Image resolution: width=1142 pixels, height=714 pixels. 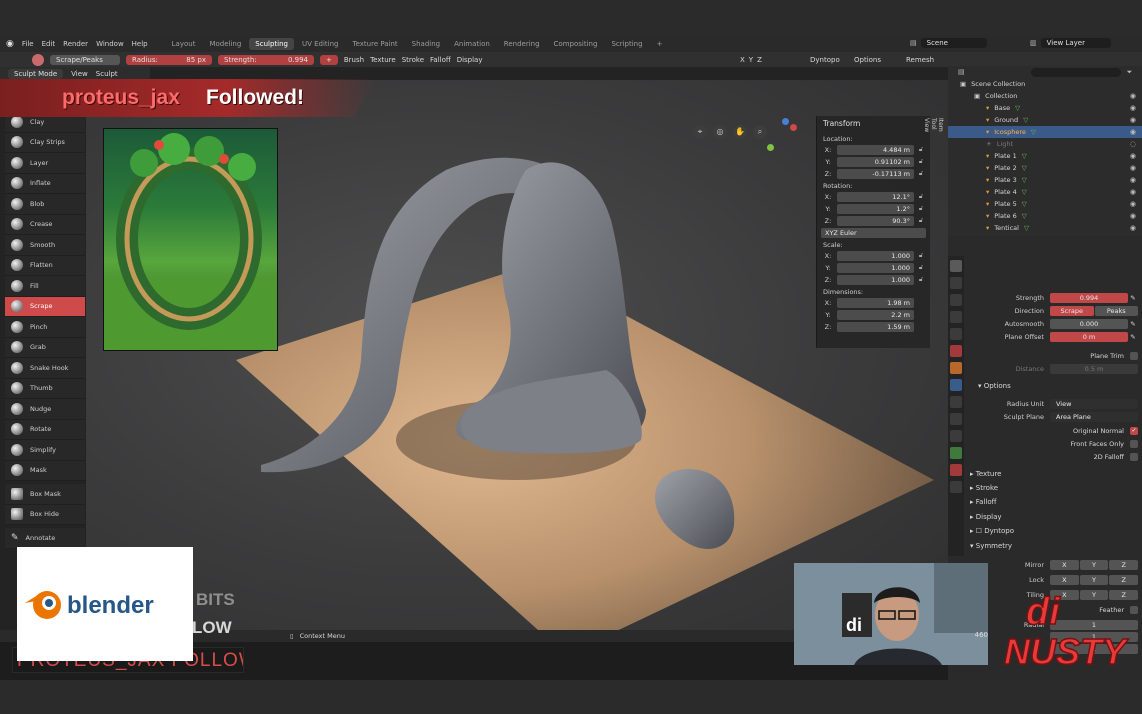 What do you see at coordinates (984, 488) in the screenshot?
I see `stroke-section-header: ▸ Stroke` at bounding box center [984, 488].